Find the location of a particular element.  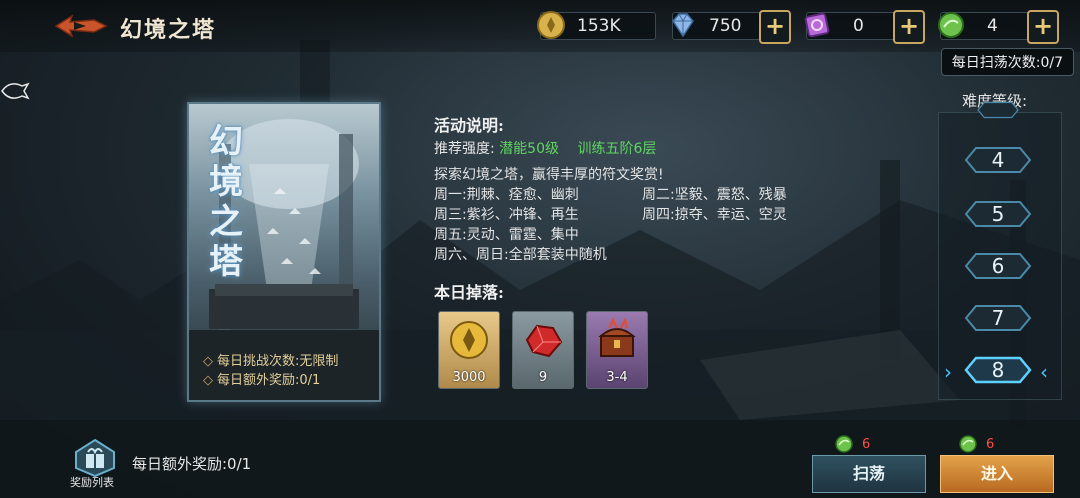

drop-count: 3000 is located at coordinates (469, 377).